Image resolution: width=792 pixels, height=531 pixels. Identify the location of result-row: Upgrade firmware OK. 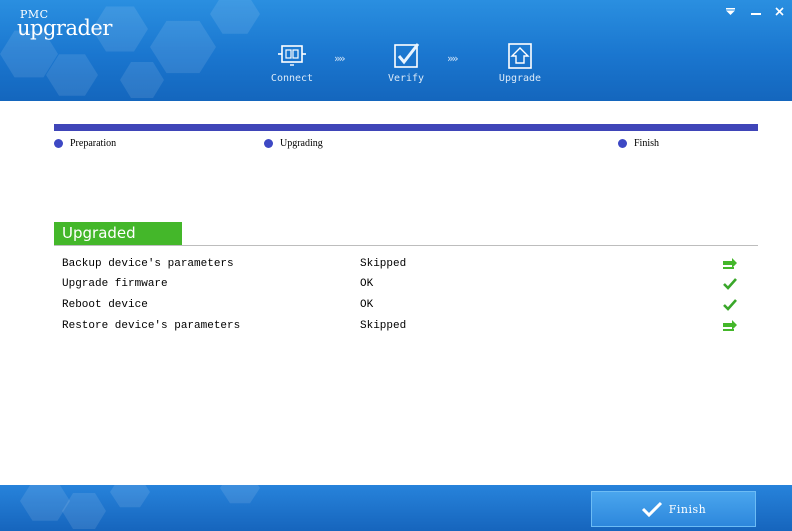
(407, 288).